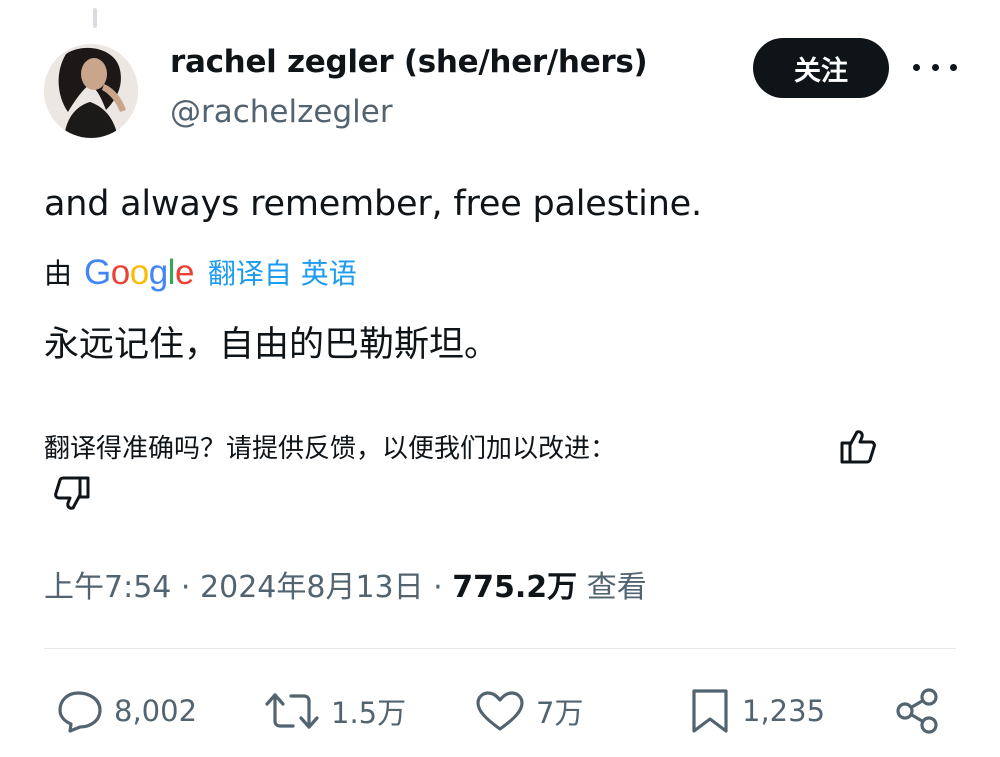  What do you see at coordinates (139, 272) in the screenshot?
I see `google-logo: Google` at bounding box center [139, 272].